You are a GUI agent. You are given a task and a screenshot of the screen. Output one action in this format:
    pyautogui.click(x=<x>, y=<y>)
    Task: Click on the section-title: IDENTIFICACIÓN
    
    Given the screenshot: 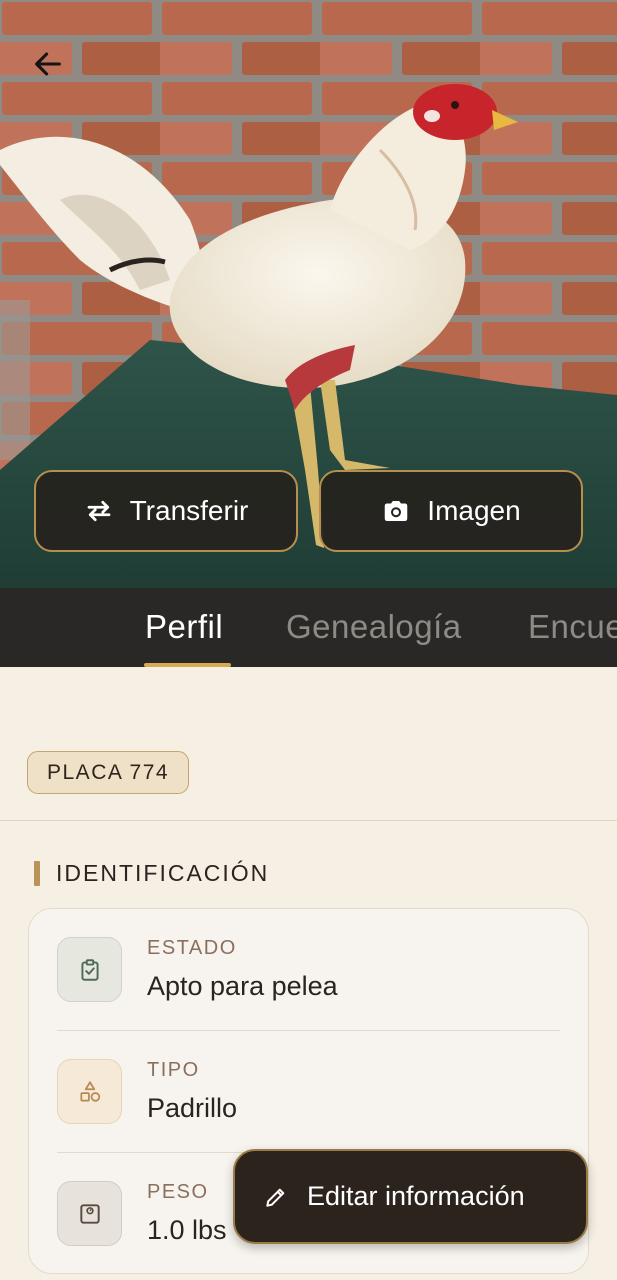 What is the action you would take?
    pyautogui.click(x=163, y=873)
    